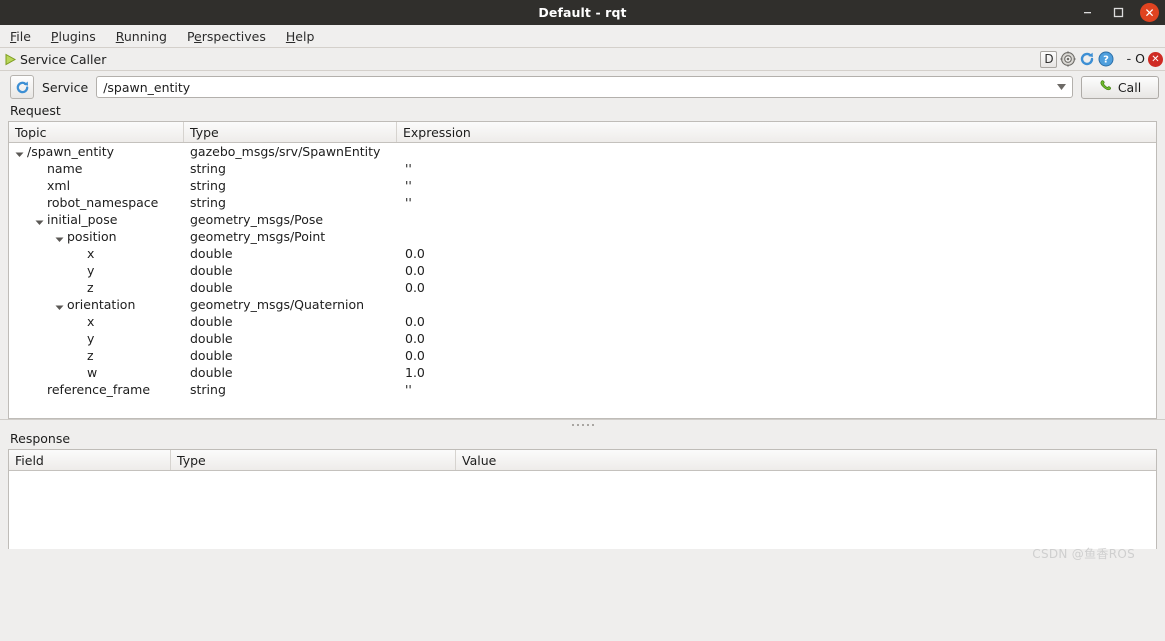 The width and height of the screenshot is (1165, 641). I want to click on row-topic-cell: reference_frame, so click(96, 389).